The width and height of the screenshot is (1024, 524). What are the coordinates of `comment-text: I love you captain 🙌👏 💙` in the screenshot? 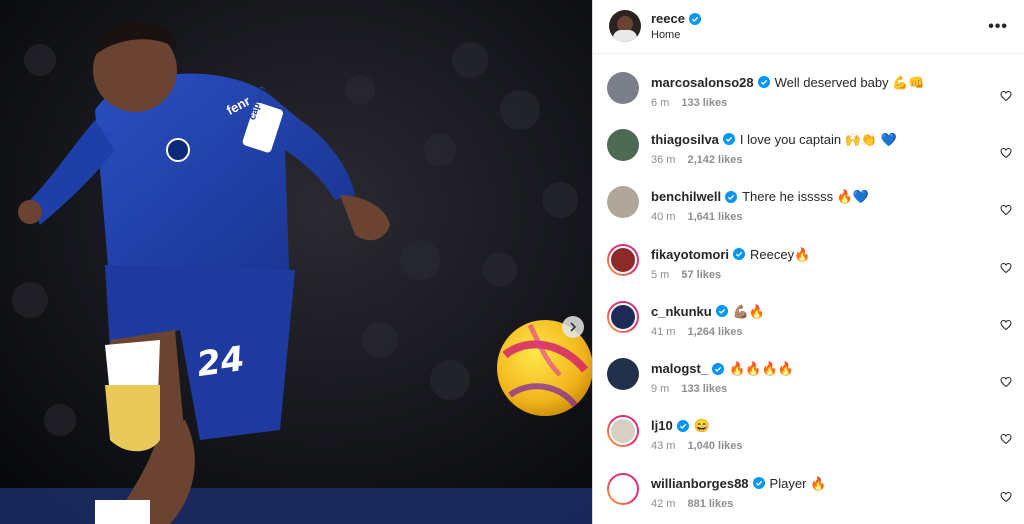 It's located at (818, 139).